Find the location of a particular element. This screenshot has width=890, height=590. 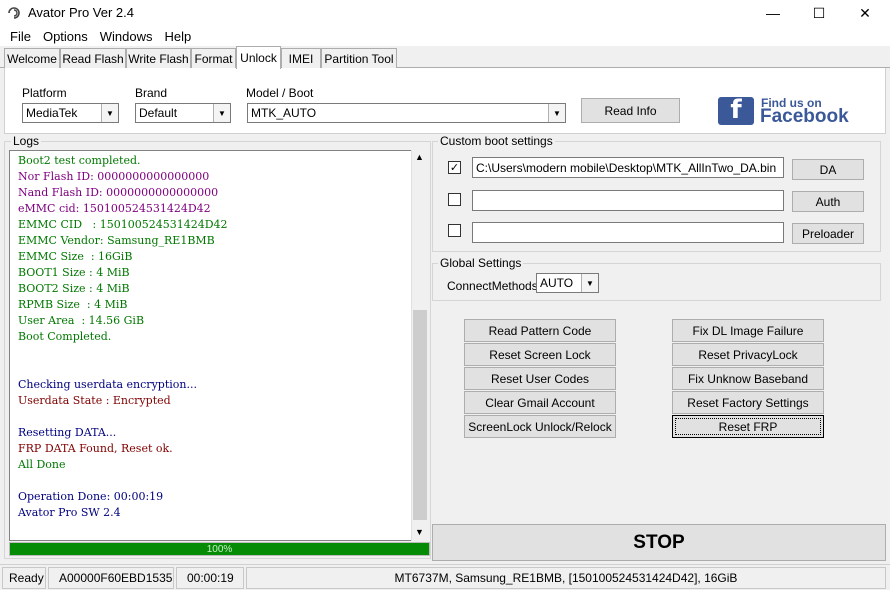

da-button: DA is located at coordinates (828, 169).